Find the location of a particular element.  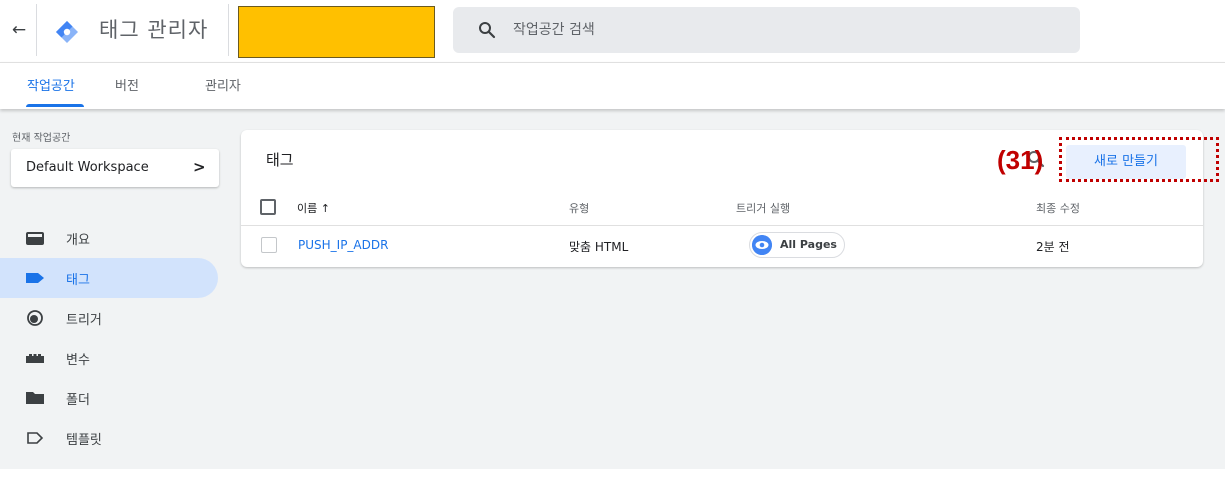

column-header-trigger: 트리거 실행 is located at coordinates (763, 208).